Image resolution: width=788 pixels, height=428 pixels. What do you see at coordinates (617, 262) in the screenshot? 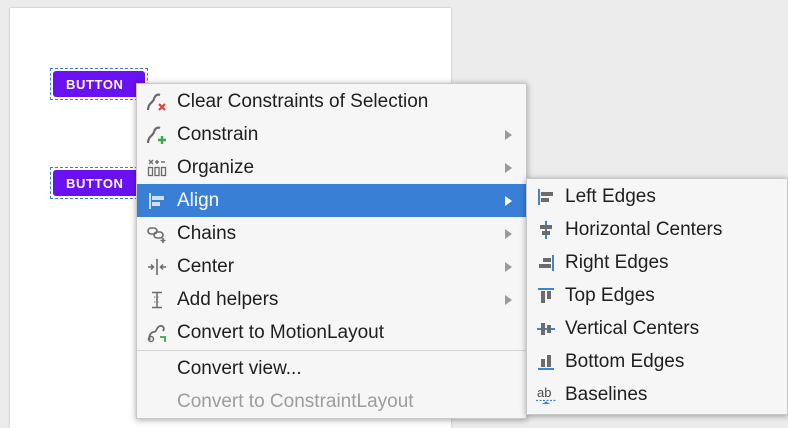
I see `submenu-item-label: Right Edges` at bounding box center [617, 262].